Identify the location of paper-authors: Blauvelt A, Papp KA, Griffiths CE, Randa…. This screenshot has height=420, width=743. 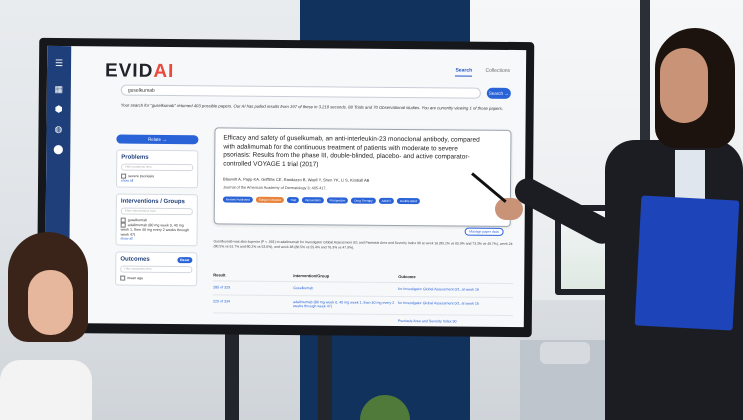
(296, 179).